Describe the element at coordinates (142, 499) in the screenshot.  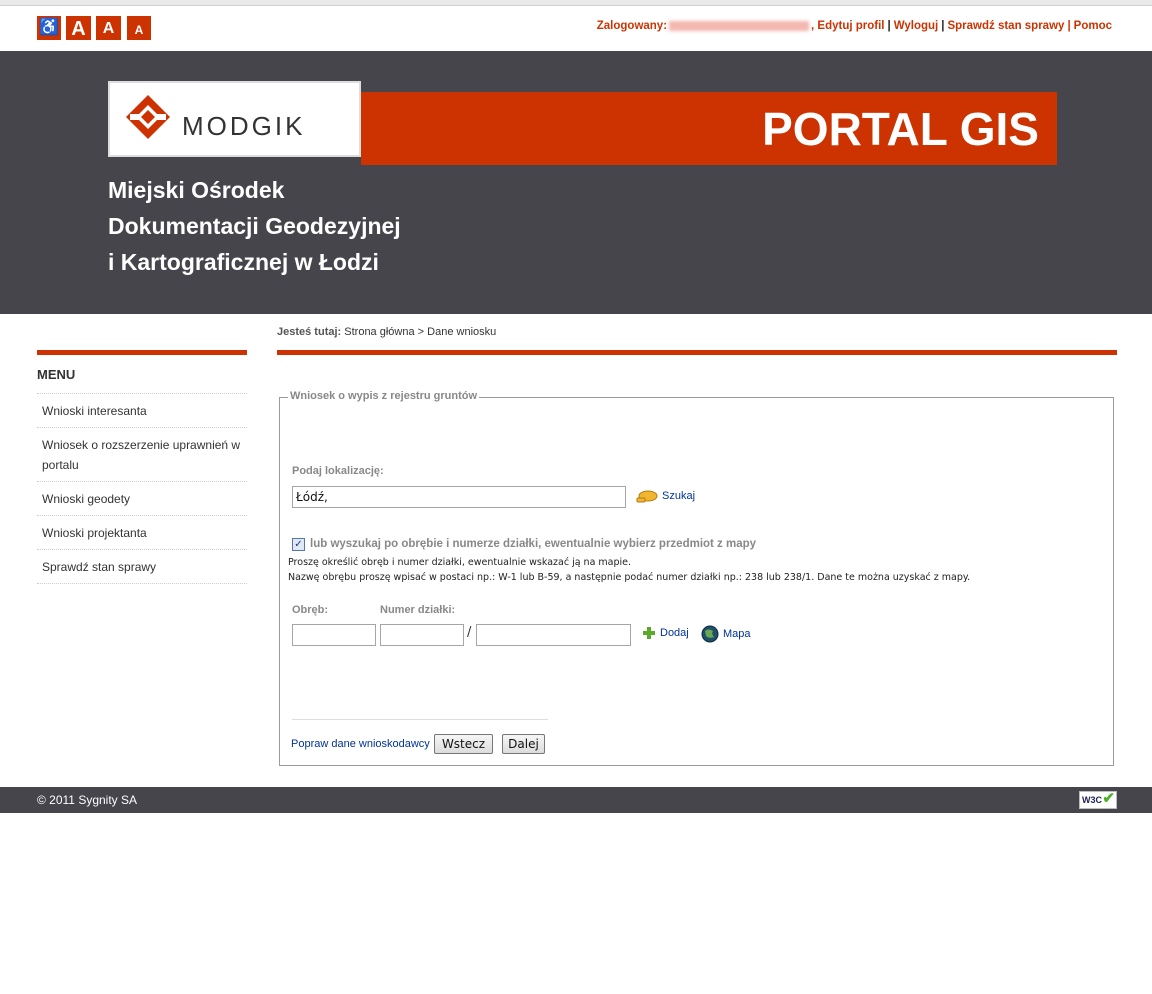
I see `sidebar-item-wnioski-geodety: Wnioski geodety` at that location.